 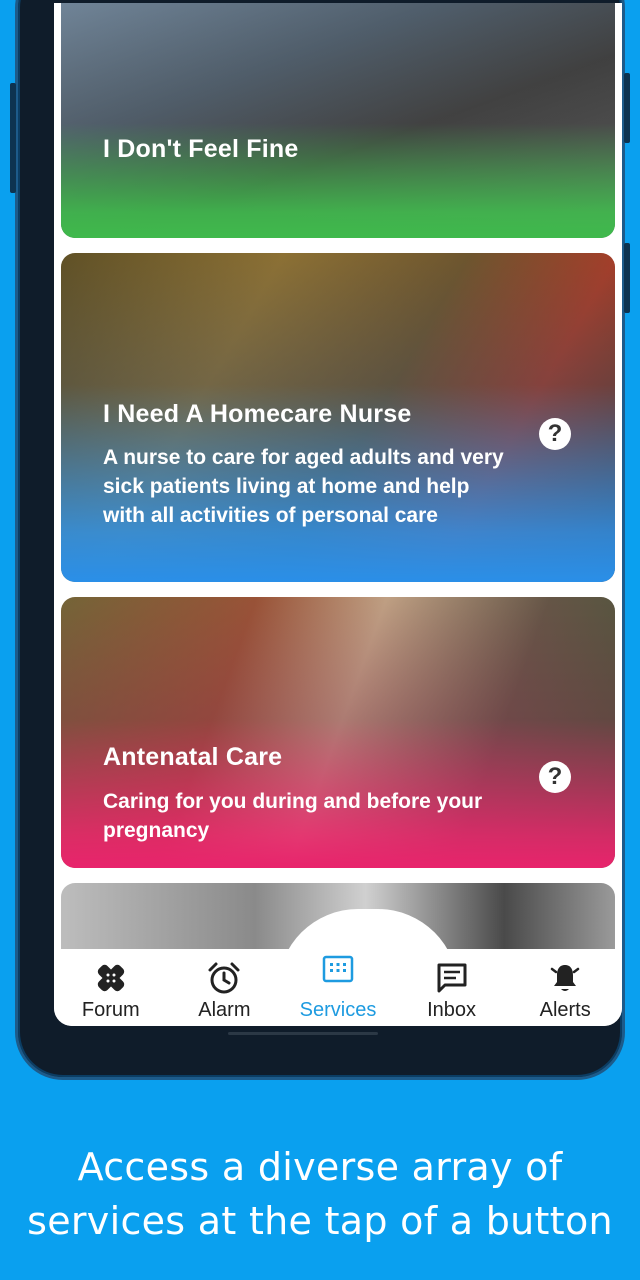 I want to click on nav-item-services: Services, so click(x=338, y=987).